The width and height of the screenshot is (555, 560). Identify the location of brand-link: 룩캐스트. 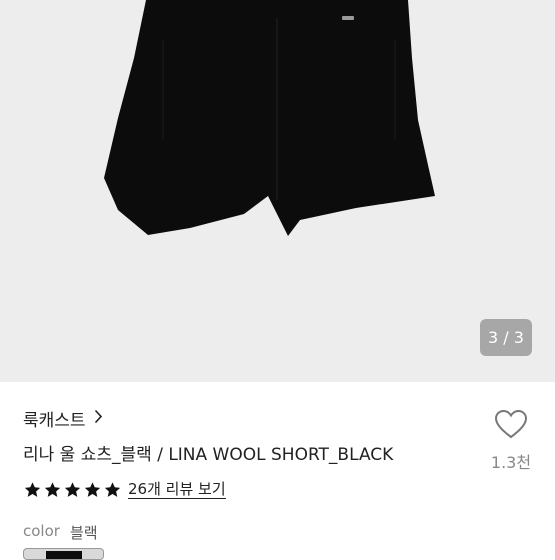
(63, 418).